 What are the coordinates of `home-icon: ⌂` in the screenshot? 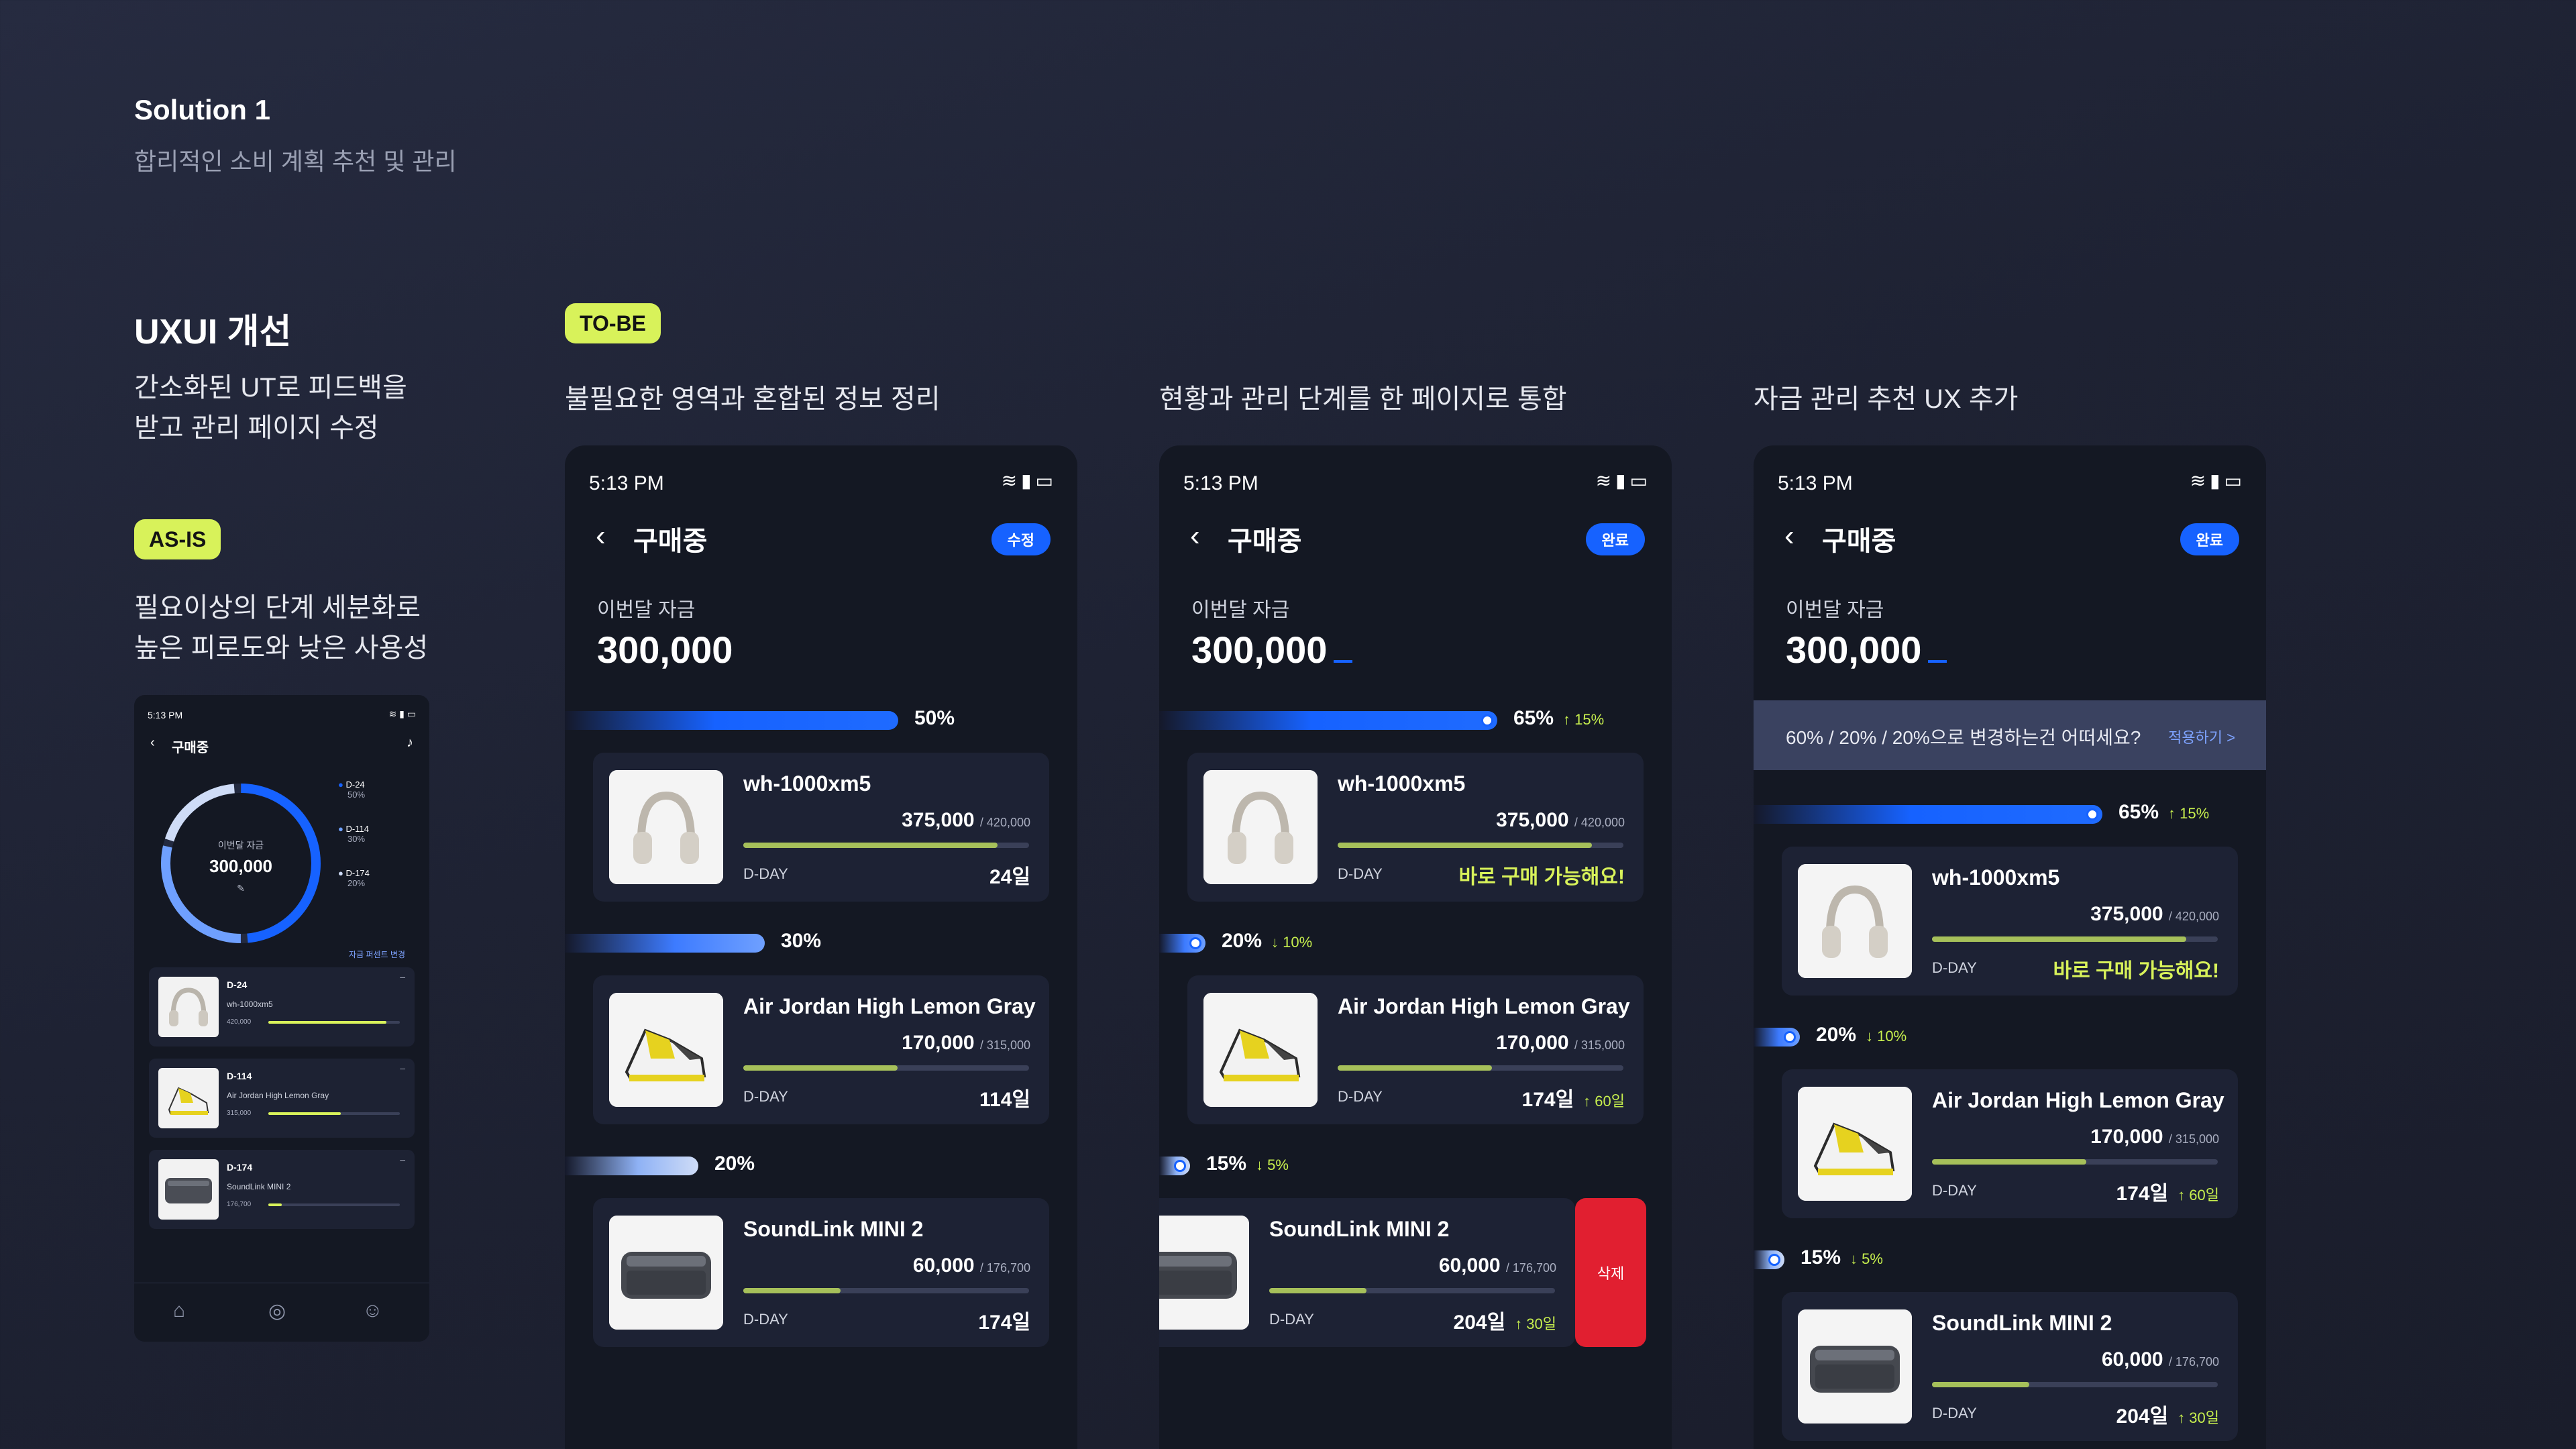 It's located at (179, 1310).